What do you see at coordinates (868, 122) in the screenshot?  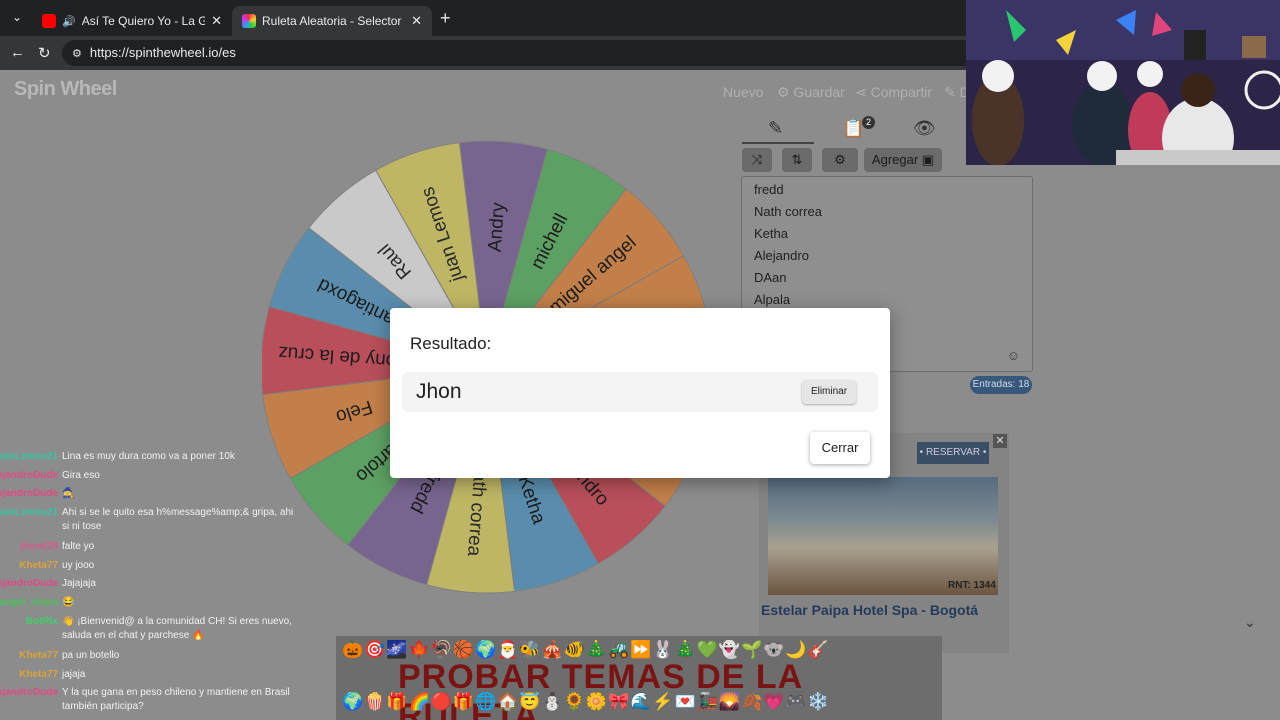 I see `results-count-badge: 2` at bounding box center [868, 122].